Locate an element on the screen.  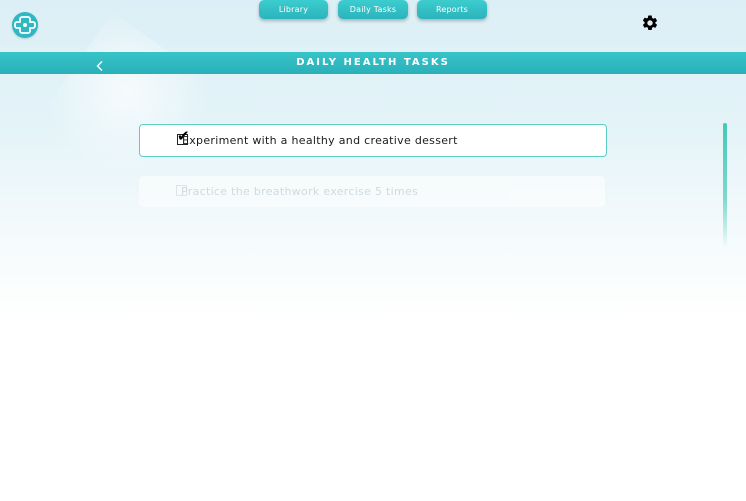
page-title: DAILY HEALTH TASKS is located at coordinates (373, 62).